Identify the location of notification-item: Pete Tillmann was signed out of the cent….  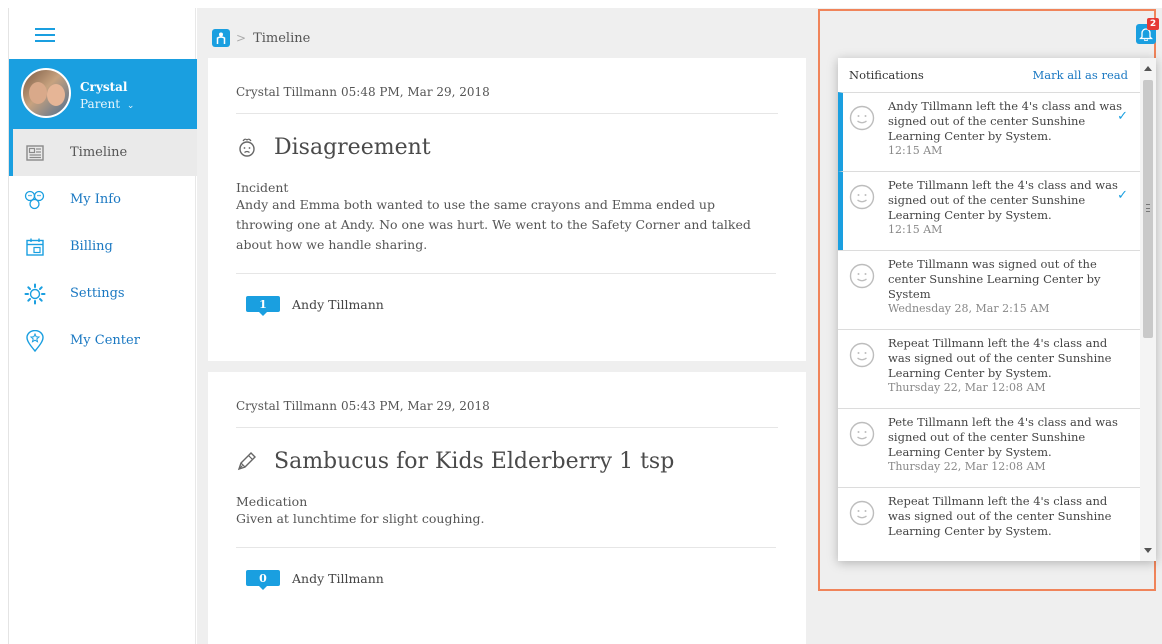
(989, 289).